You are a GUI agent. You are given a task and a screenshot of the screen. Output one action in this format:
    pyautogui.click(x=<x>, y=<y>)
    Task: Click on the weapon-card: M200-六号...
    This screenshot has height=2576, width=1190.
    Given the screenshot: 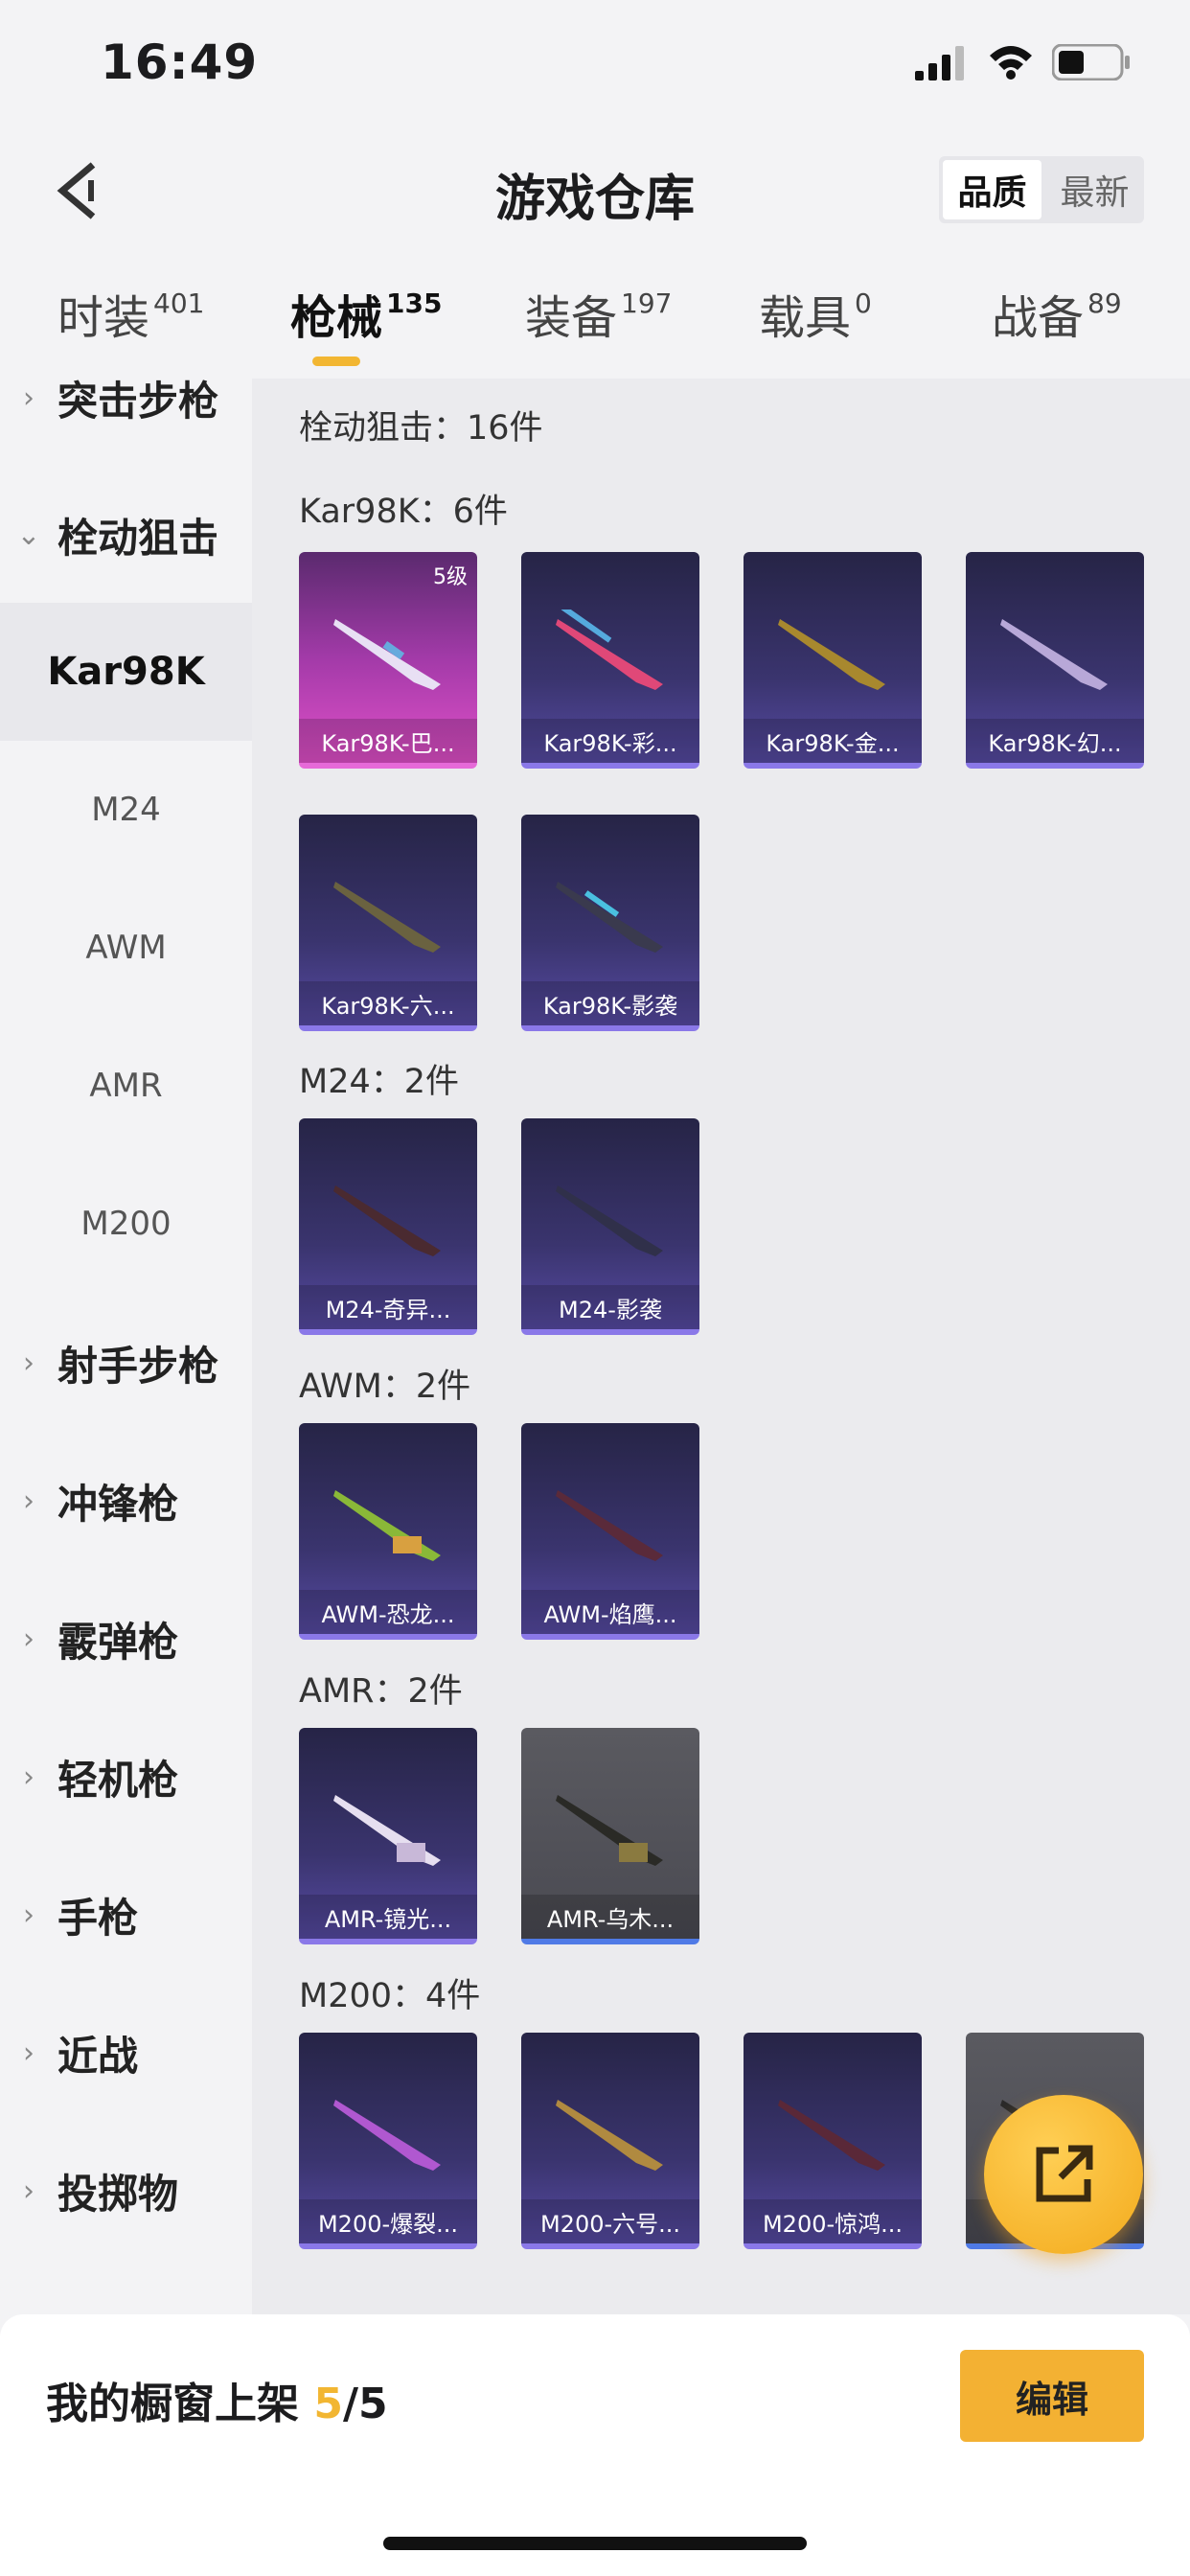 What is the action you would take?
    pyautogui.click(x=610, y=2141)
    